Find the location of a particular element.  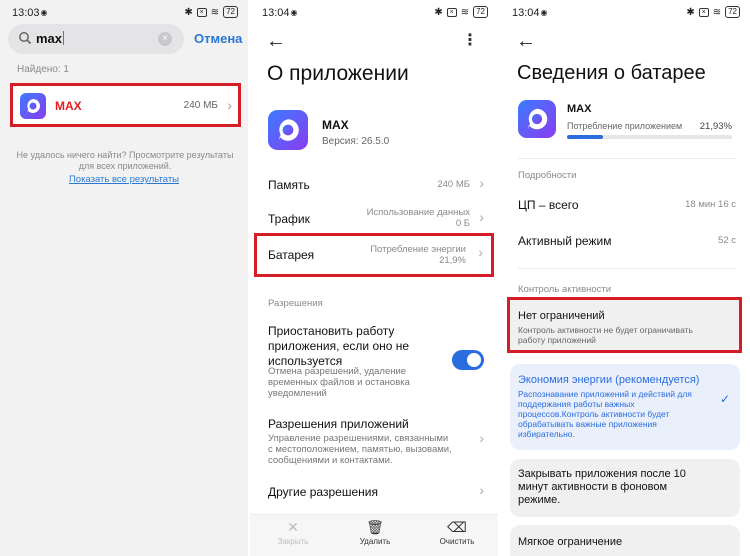

found-count: Найдено: 1 is located at coordinates (43, 69).